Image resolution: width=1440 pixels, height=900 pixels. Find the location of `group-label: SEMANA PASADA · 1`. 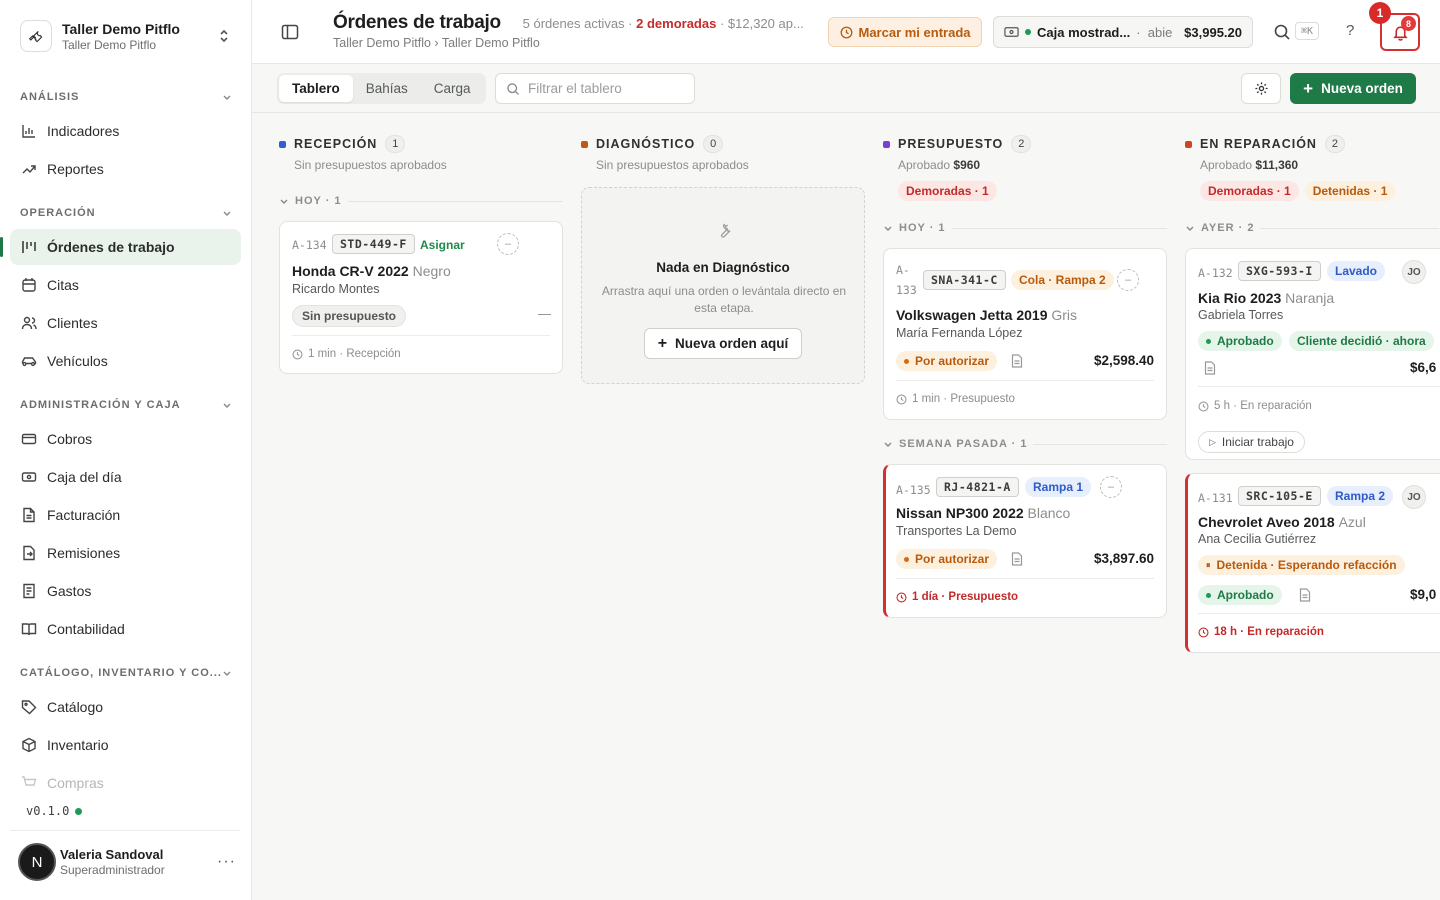

group-label: SEMANA PASADA · 1 is located at coordinates (963, 444).